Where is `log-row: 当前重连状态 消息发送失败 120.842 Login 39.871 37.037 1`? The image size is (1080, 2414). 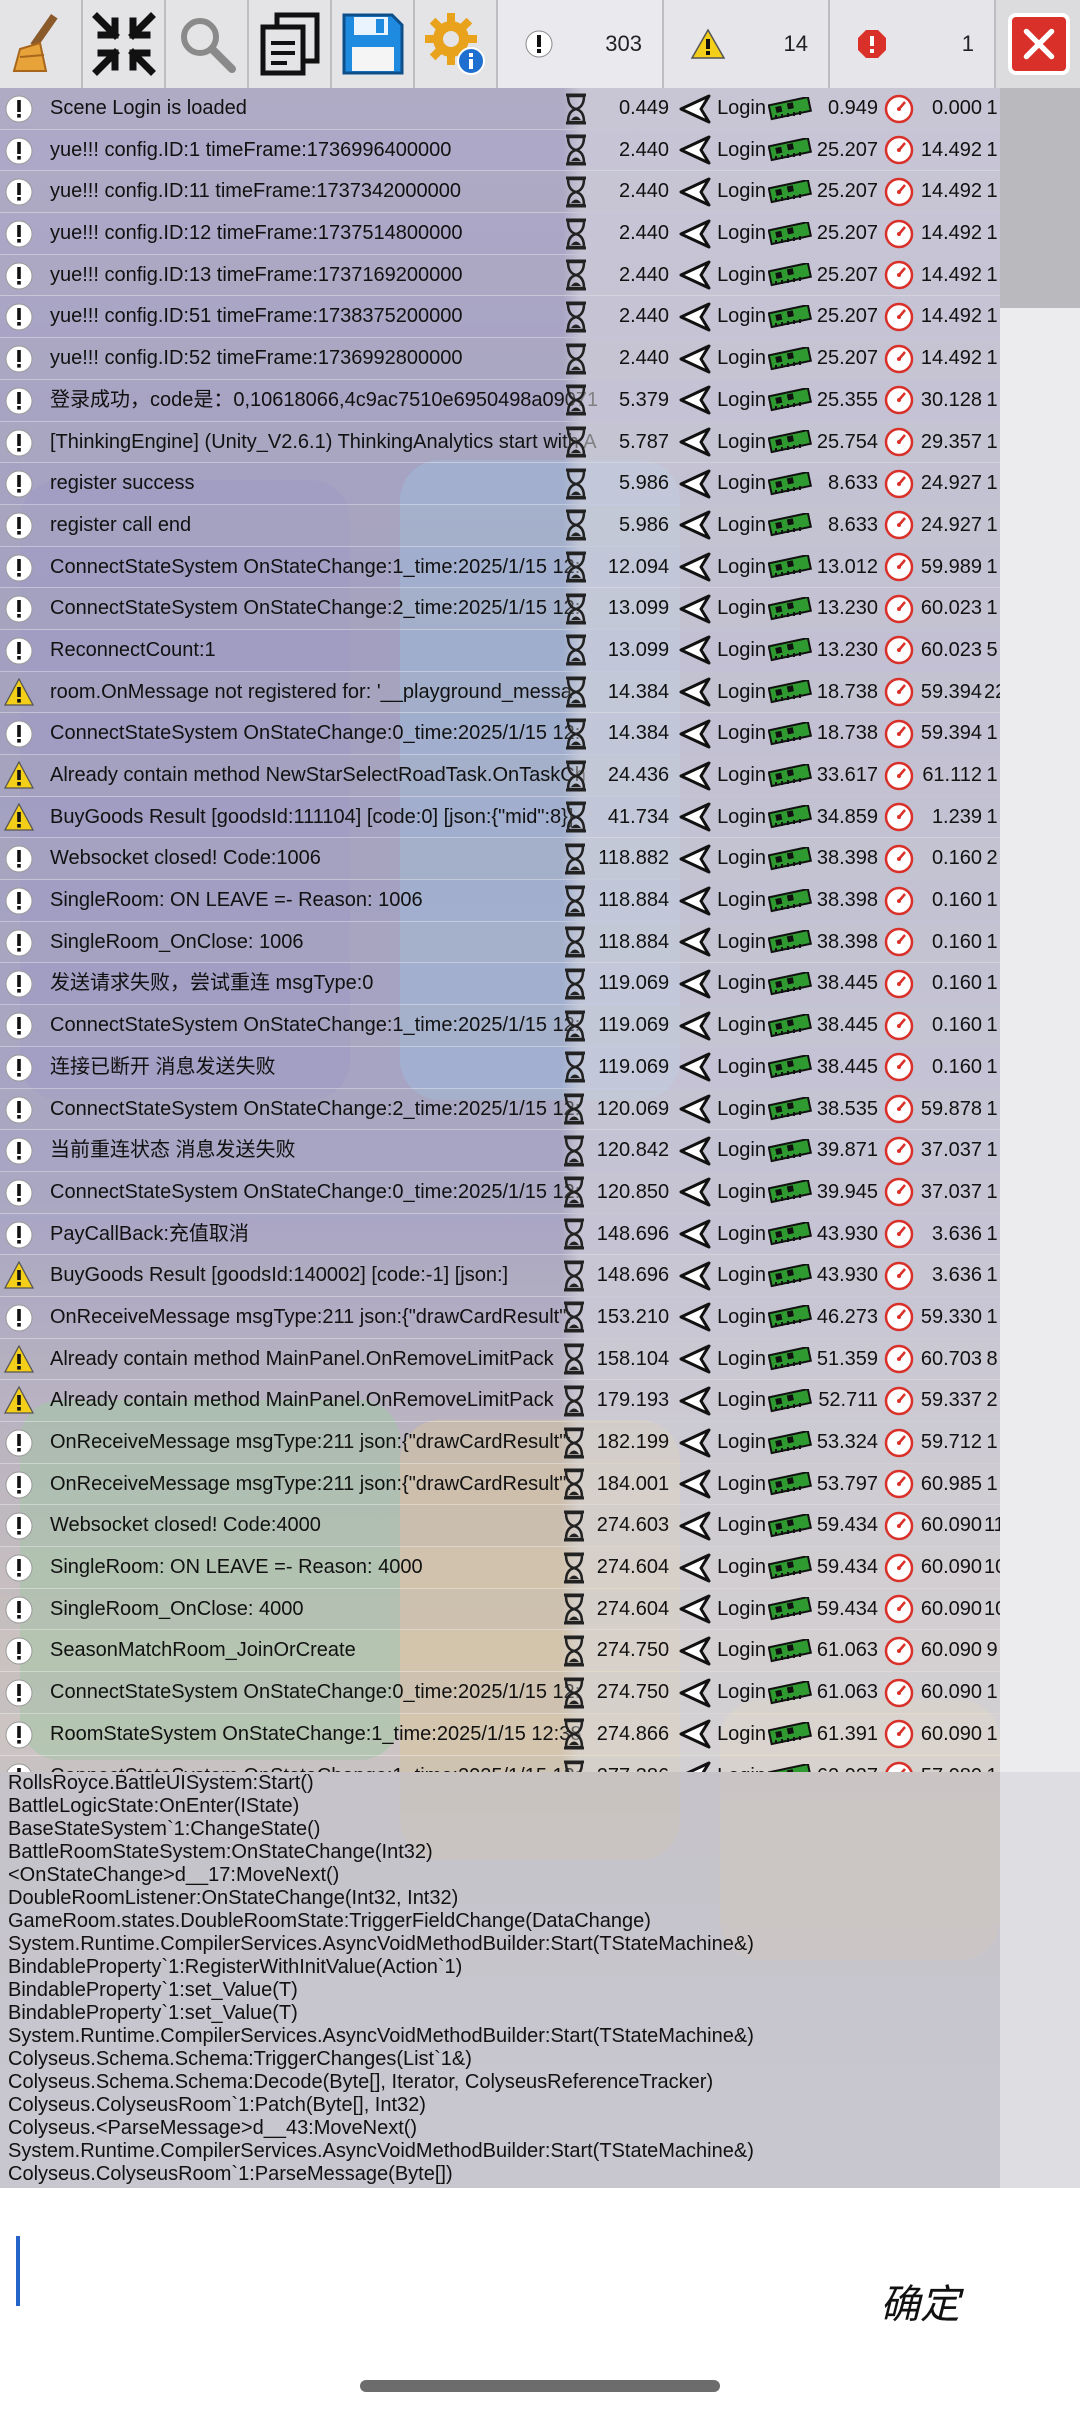
log-row: 当前重连状态 消息发送失败 120.842 Login 39.871 37.037 1 is located at coordinates (500, 1151).